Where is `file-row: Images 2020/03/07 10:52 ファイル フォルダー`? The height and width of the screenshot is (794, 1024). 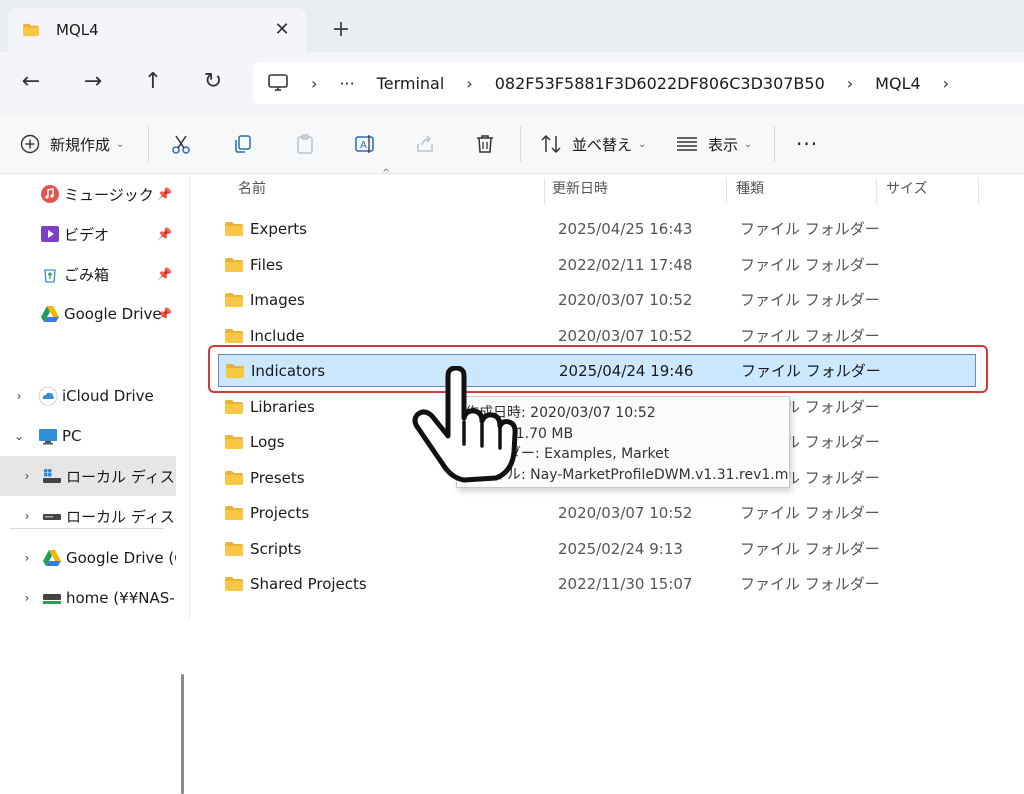 file-row: Images 2020/03/07 10:52 ファイル フォルダー is located at coordinates (597, 299).